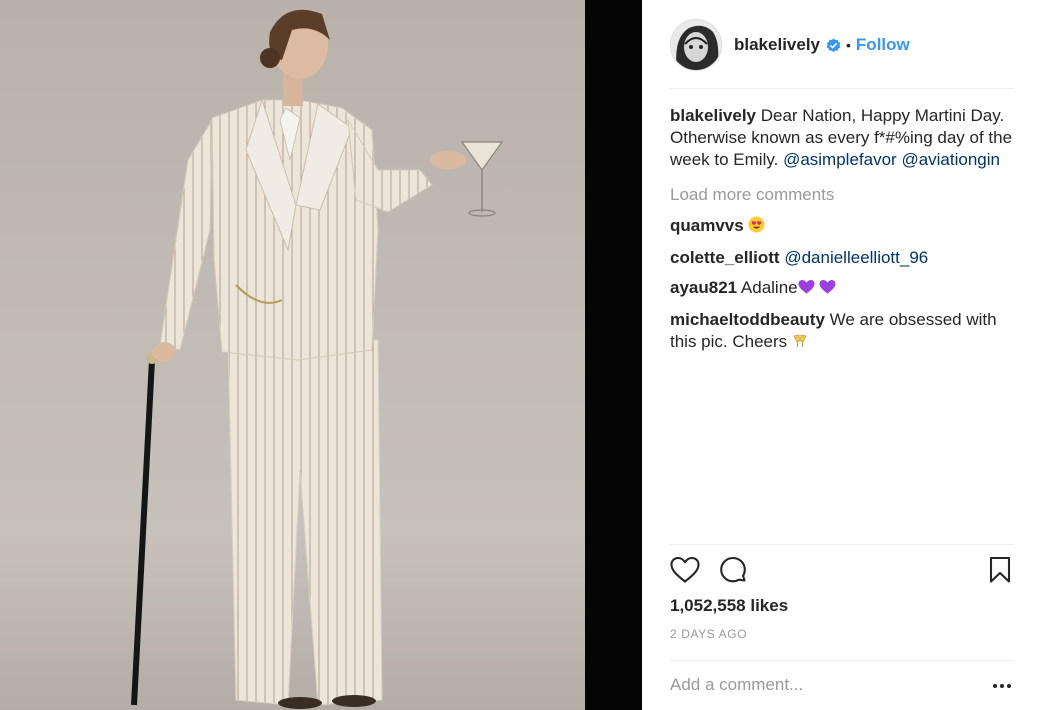  Describe the element at coordinates (1002, 685) in the screenshot. I see `more-options-icon` at that location.